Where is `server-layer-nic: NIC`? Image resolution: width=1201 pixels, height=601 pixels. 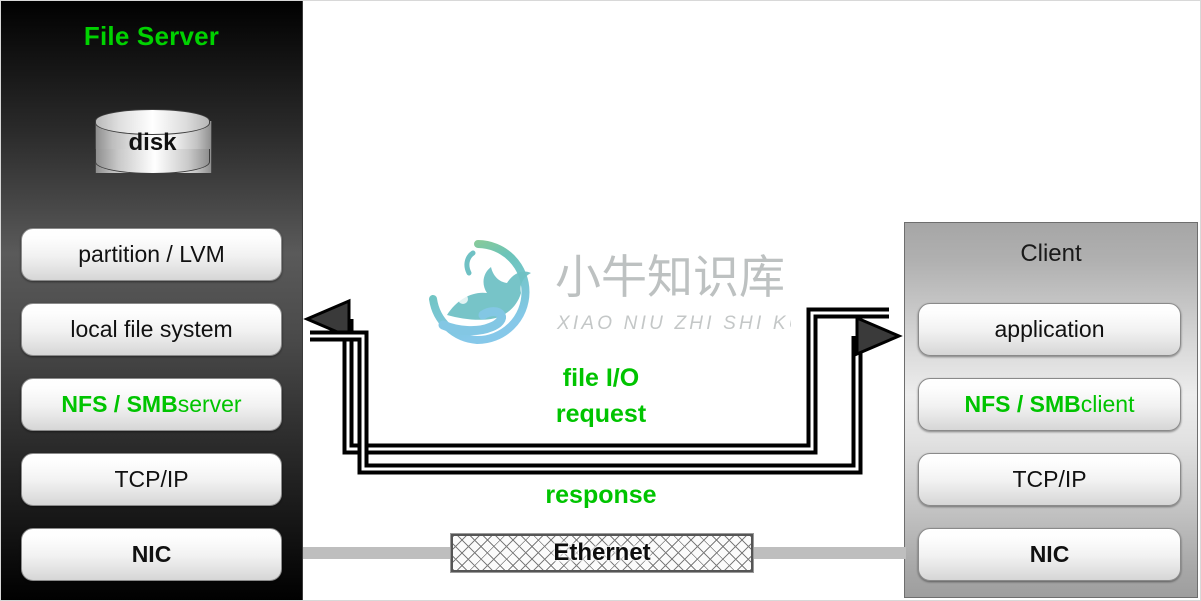
server-layer-nic: NIC is located at coordinates (151, 554).